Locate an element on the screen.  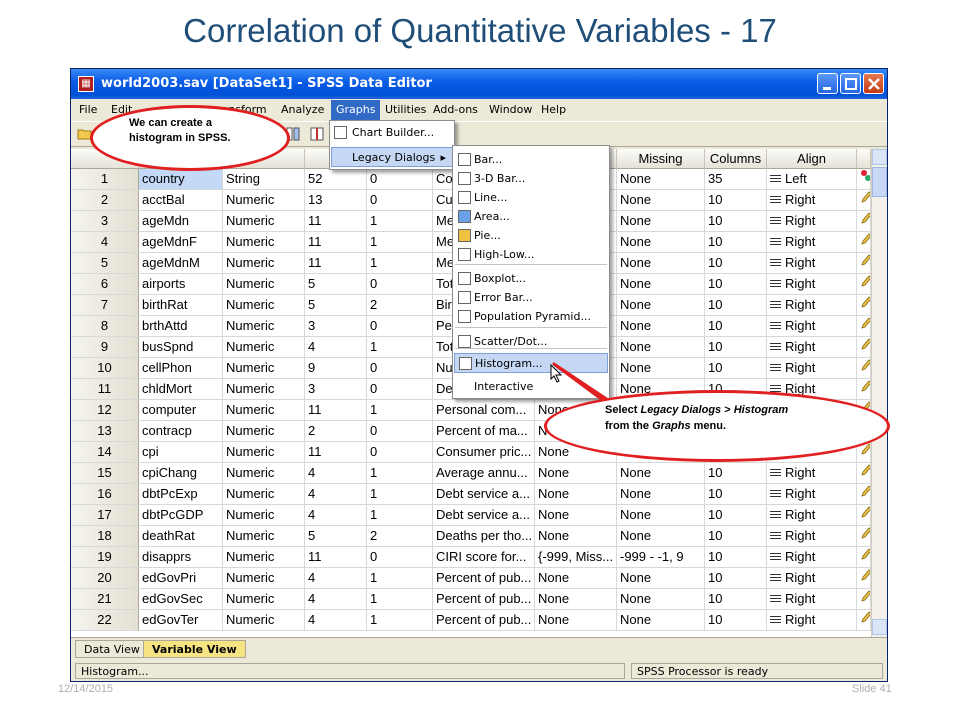
cell-name: ageMdnF is located at coordinates (181, 242).